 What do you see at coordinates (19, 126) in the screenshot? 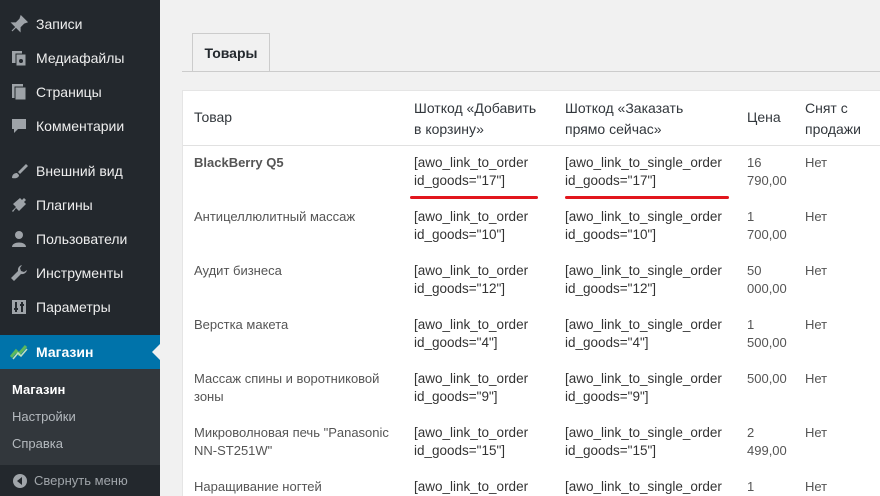
I see `comments-icon` at bounding box center [19, 126].